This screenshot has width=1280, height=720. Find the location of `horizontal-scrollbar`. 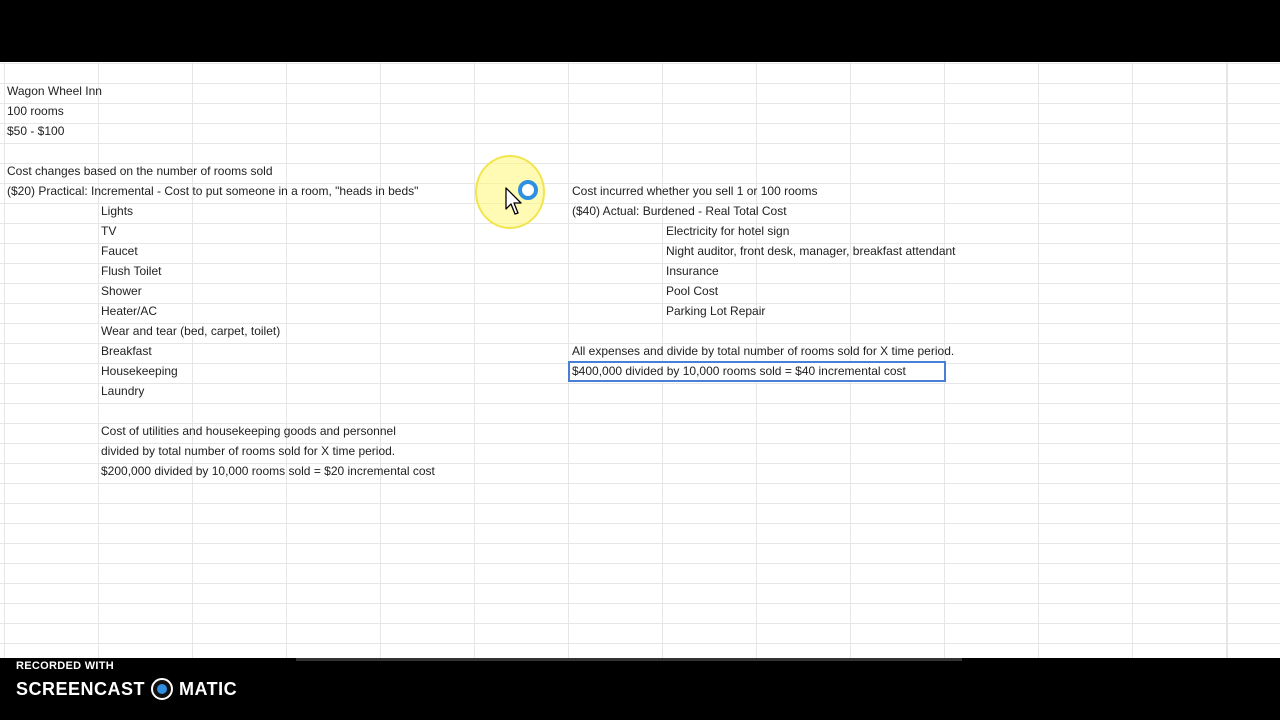

horizontal-scrollbar is located at coordinates (629, 659).